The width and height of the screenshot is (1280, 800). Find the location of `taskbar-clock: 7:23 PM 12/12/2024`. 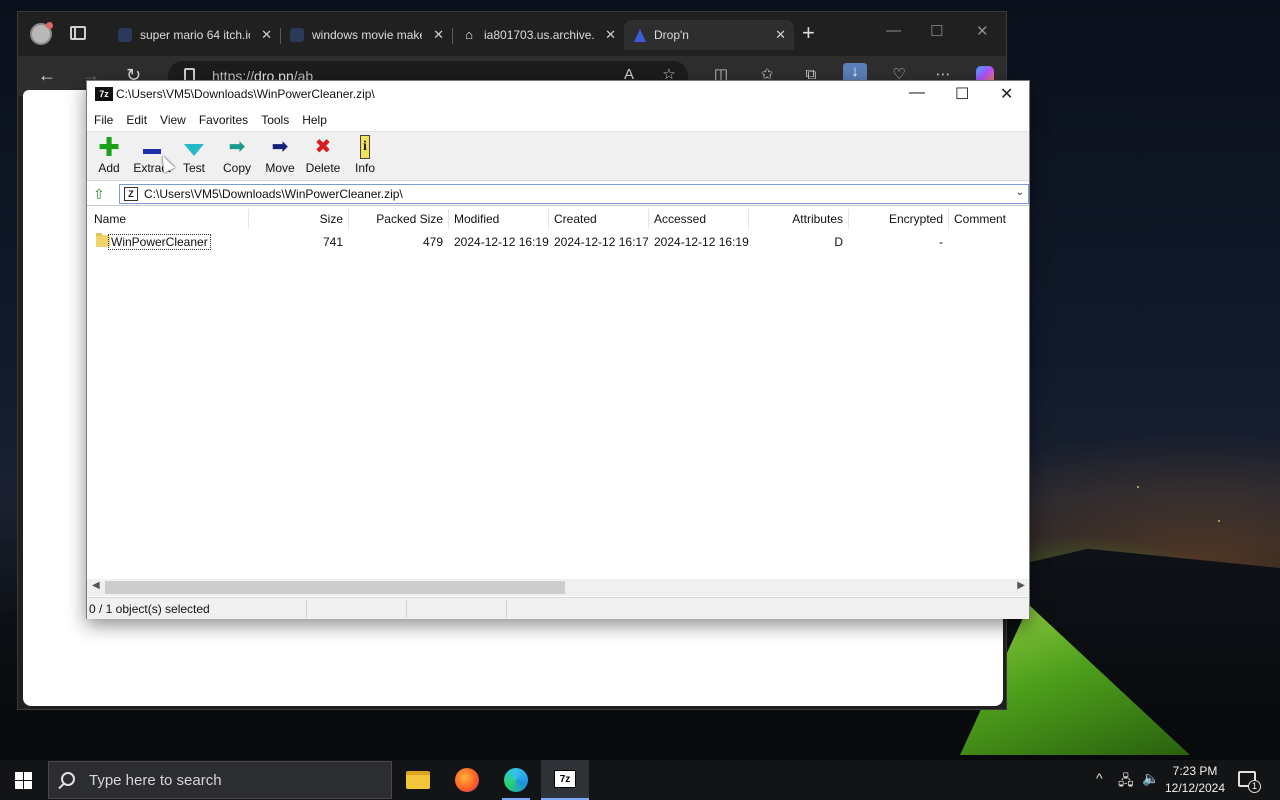

taskbar-clock: 7:23 PM 12/12/2024 is located at coordinates (1195, 780).